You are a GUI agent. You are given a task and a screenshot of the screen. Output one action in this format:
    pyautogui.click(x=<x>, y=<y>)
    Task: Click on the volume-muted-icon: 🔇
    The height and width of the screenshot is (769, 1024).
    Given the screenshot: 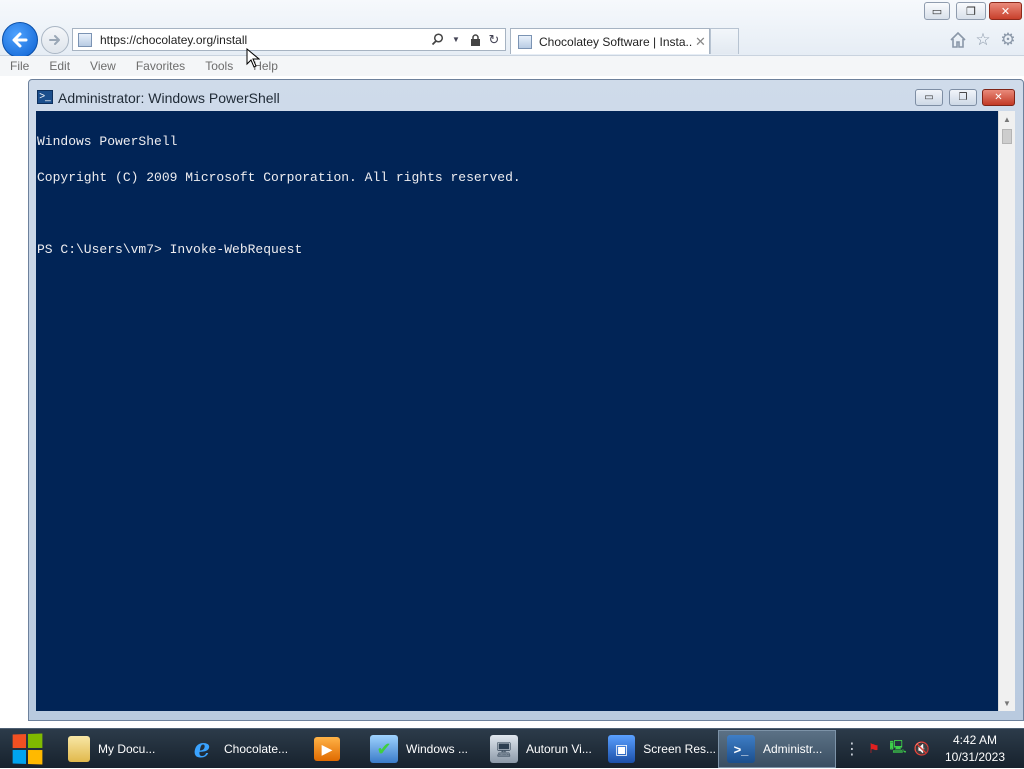 What is the action you would take?
    pyautogui.click(x=922, y=749)
    